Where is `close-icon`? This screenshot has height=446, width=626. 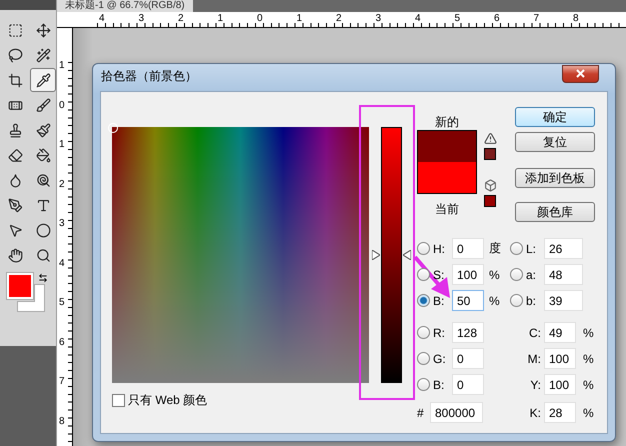 close-icon is located at coordinates (580, 73).